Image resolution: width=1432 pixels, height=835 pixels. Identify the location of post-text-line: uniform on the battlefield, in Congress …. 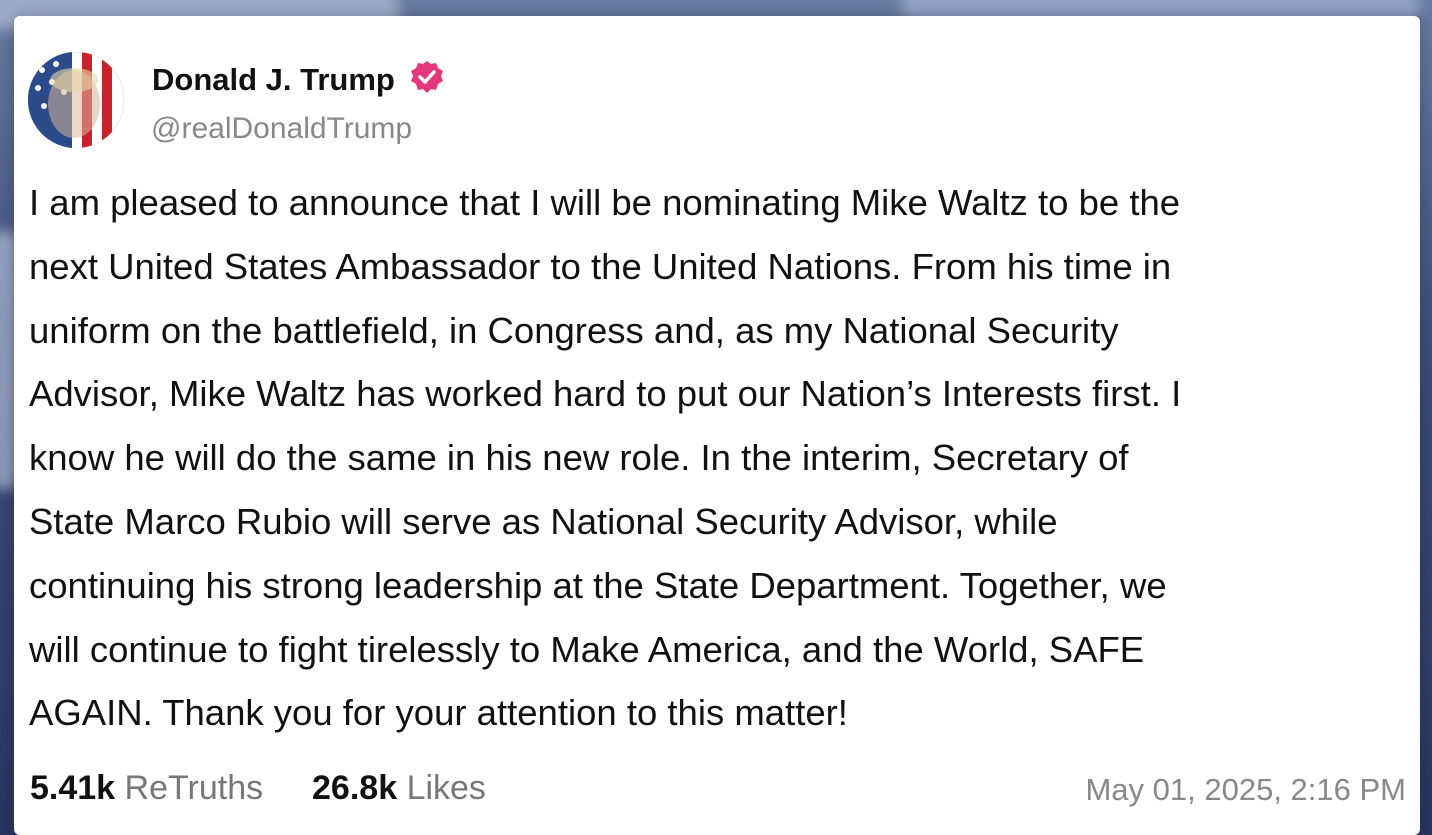
(574, 330).